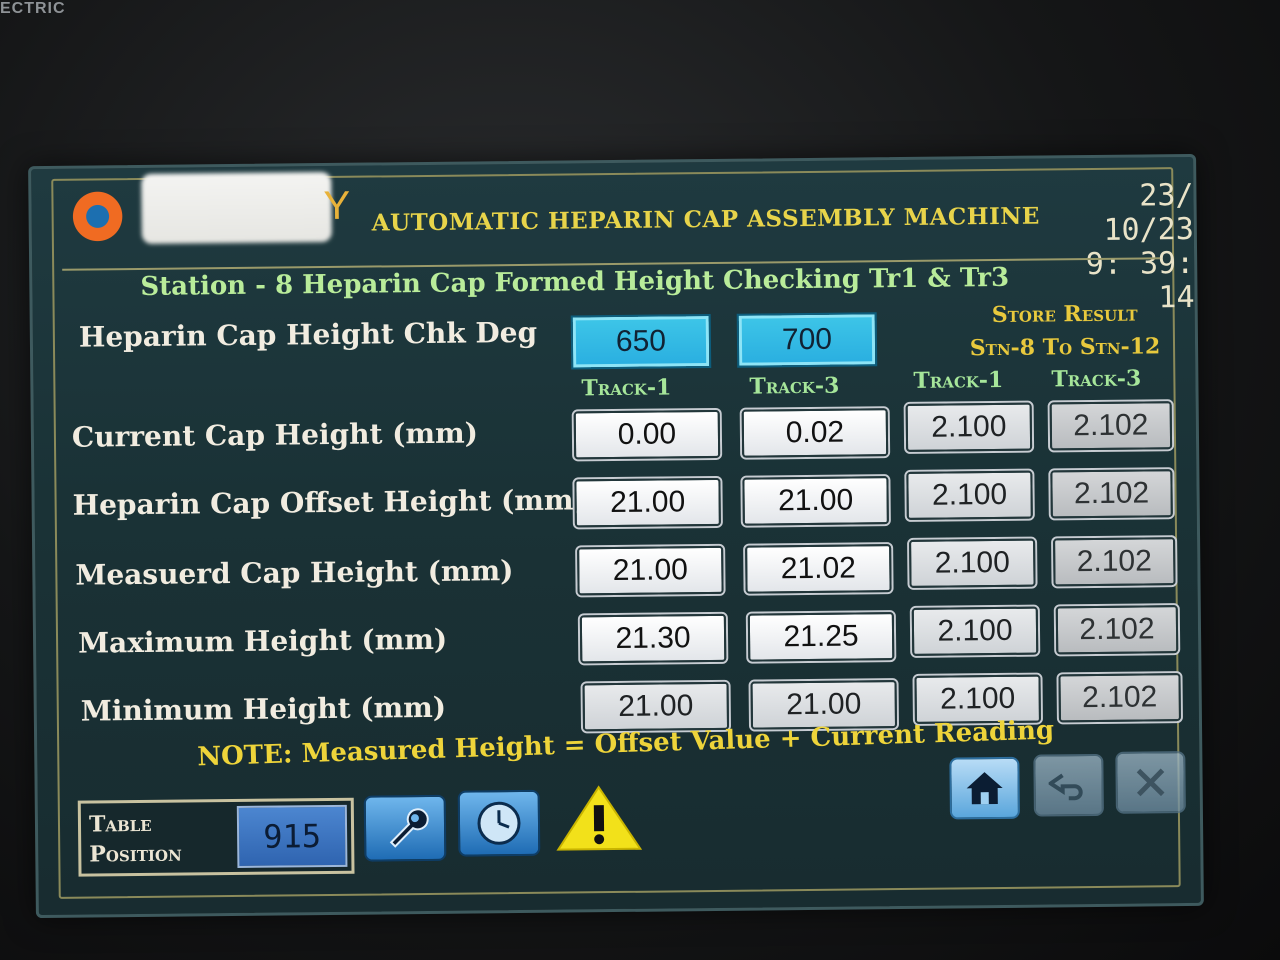  What do you see at coordinates (599, 818) in the screenshot?
I see `warning-icon` at bounding box center [599, 818].